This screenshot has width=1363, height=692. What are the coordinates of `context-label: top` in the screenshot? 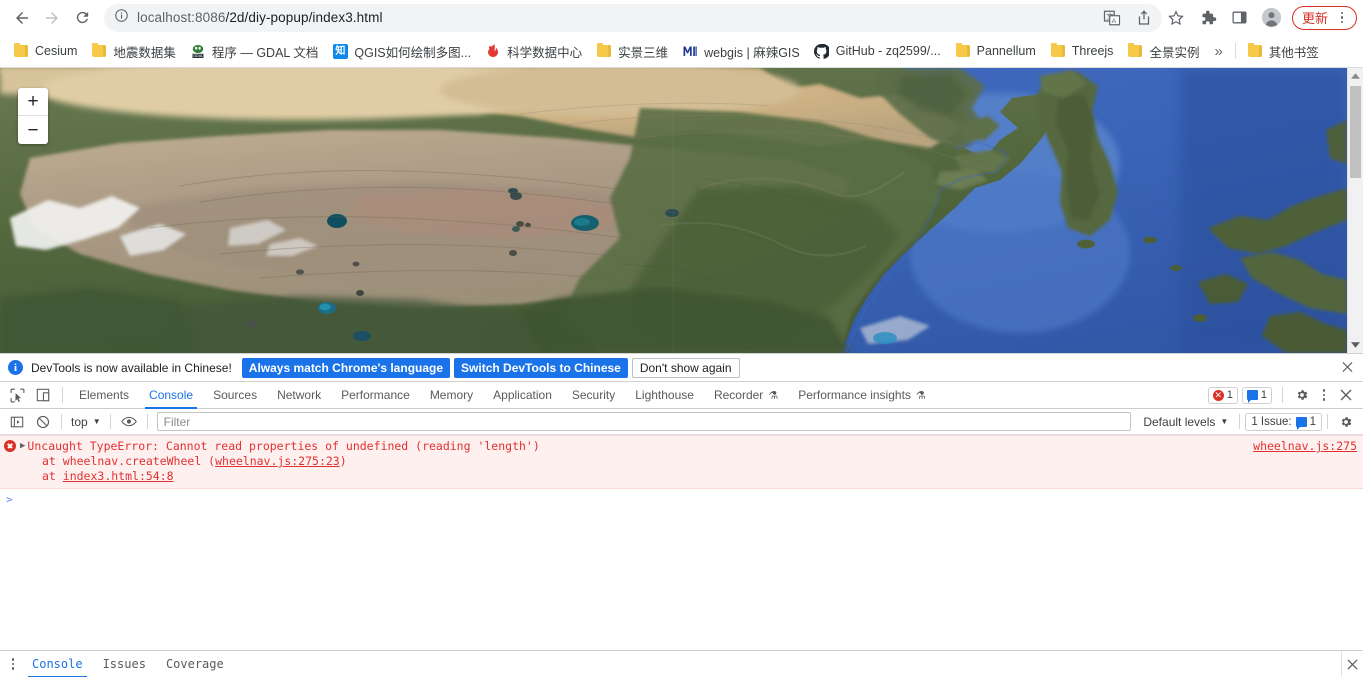 It's located at (79, 421).